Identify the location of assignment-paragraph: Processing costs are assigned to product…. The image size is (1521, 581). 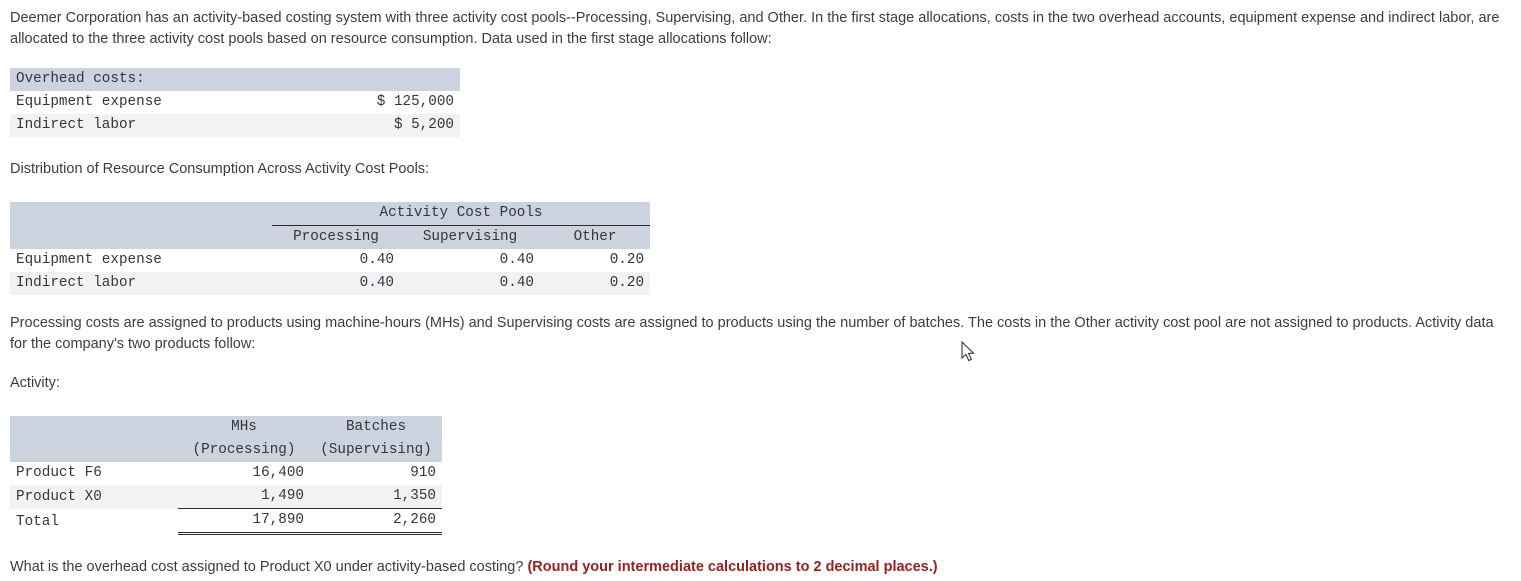
(752, 333).